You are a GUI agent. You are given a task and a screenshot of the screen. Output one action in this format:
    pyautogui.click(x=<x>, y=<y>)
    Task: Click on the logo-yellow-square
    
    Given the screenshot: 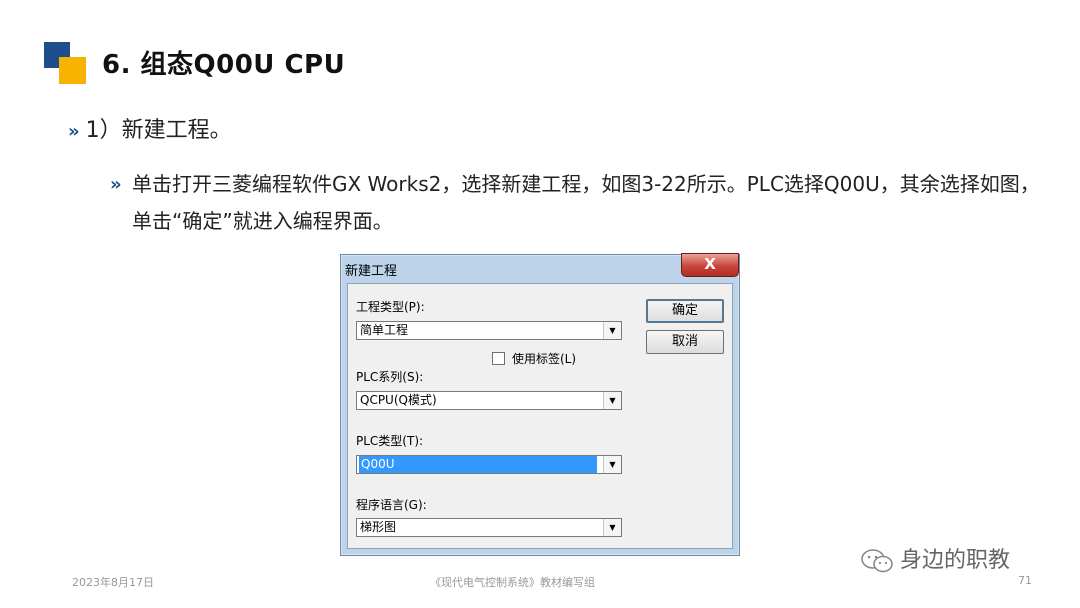 What is the action you would take?
    pyautogui.click(x=72, y=70)
    